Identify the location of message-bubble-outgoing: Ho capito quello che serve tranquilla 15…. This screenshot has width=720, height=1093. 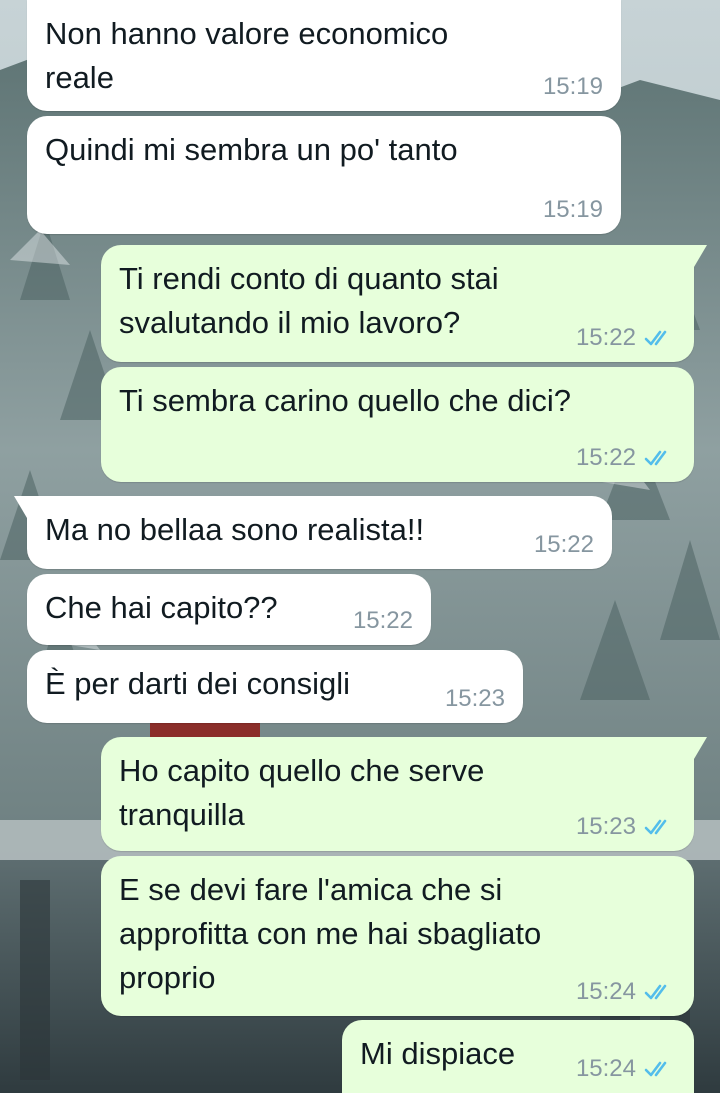
(404, 794).